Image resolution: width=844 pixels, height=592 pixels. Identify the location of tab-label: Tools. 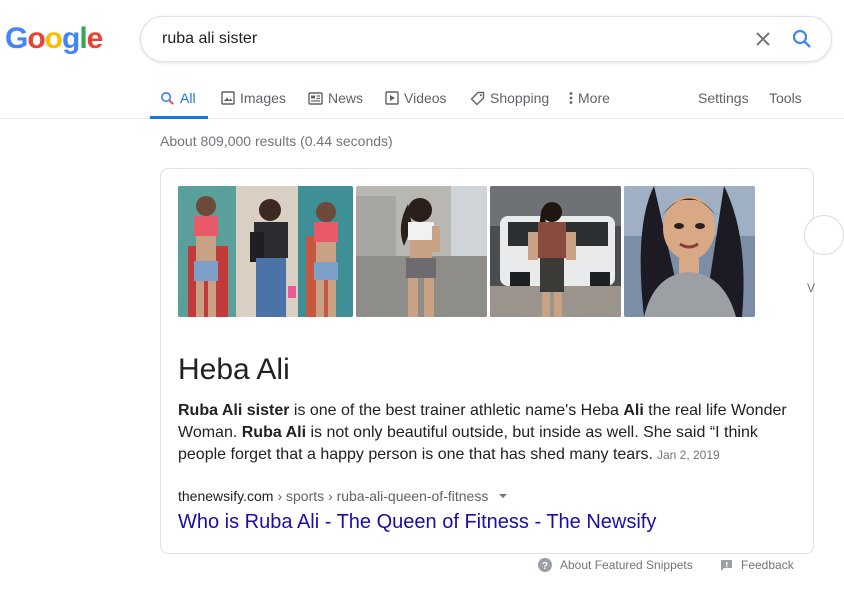
(785, 98).